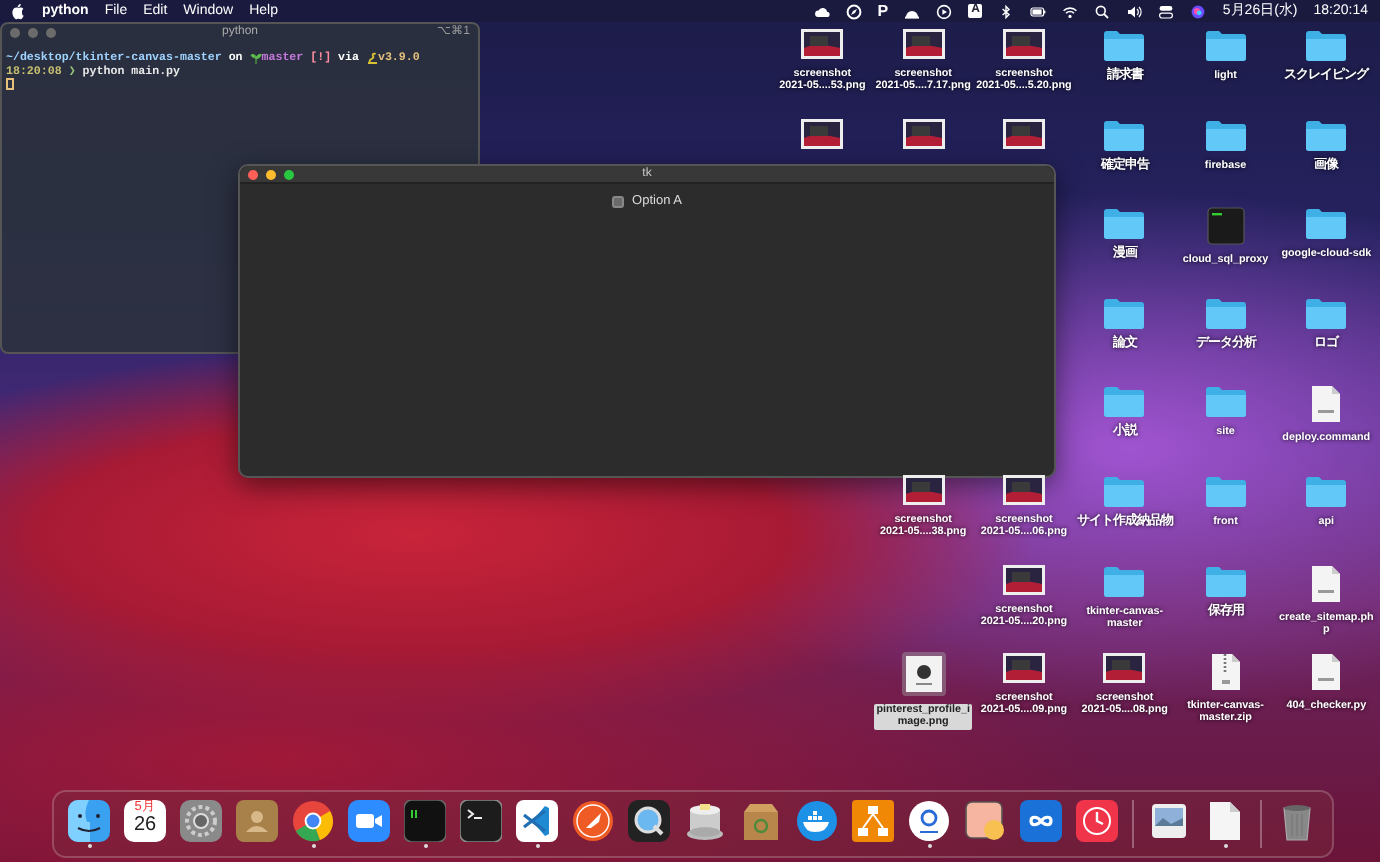  What do you see at coordinates (649, 821) in the screenshot?
I see `media-player-icon` at bounding box center [649, 821].